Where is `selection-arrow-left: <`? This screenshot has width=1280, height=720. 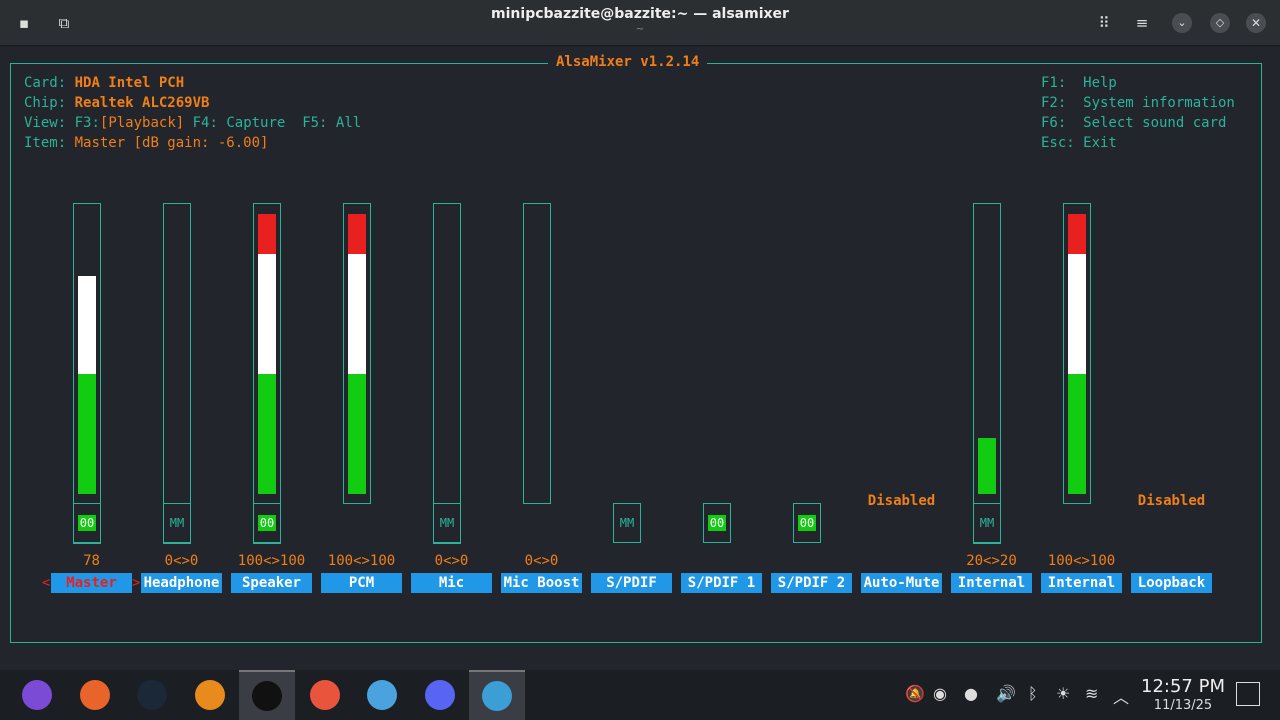
selection-arrow-left: < is located at coordinates (46, 583).